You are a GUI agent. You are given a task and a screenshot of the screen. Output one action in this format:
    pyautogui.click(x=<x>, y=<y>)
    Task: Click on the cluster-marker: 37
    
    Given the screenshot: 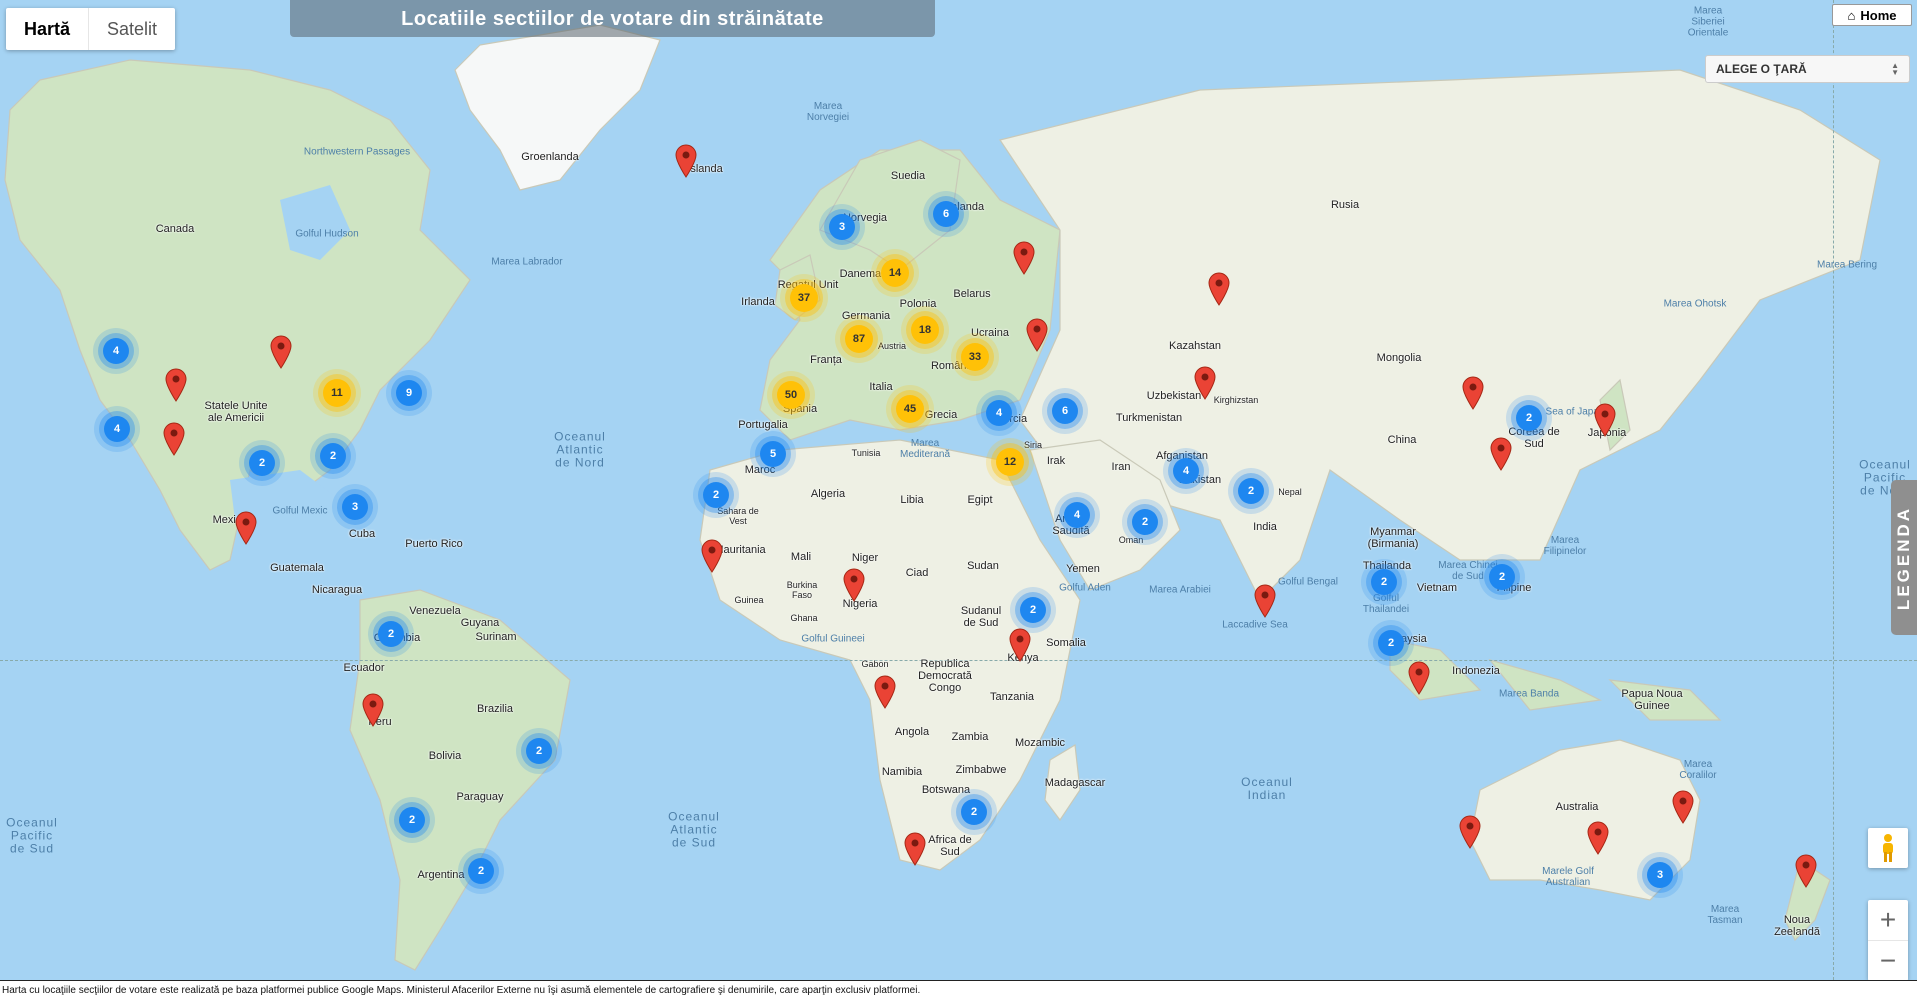 What is the action you would take?
    pyautogui.click(x=804, y=298)
    